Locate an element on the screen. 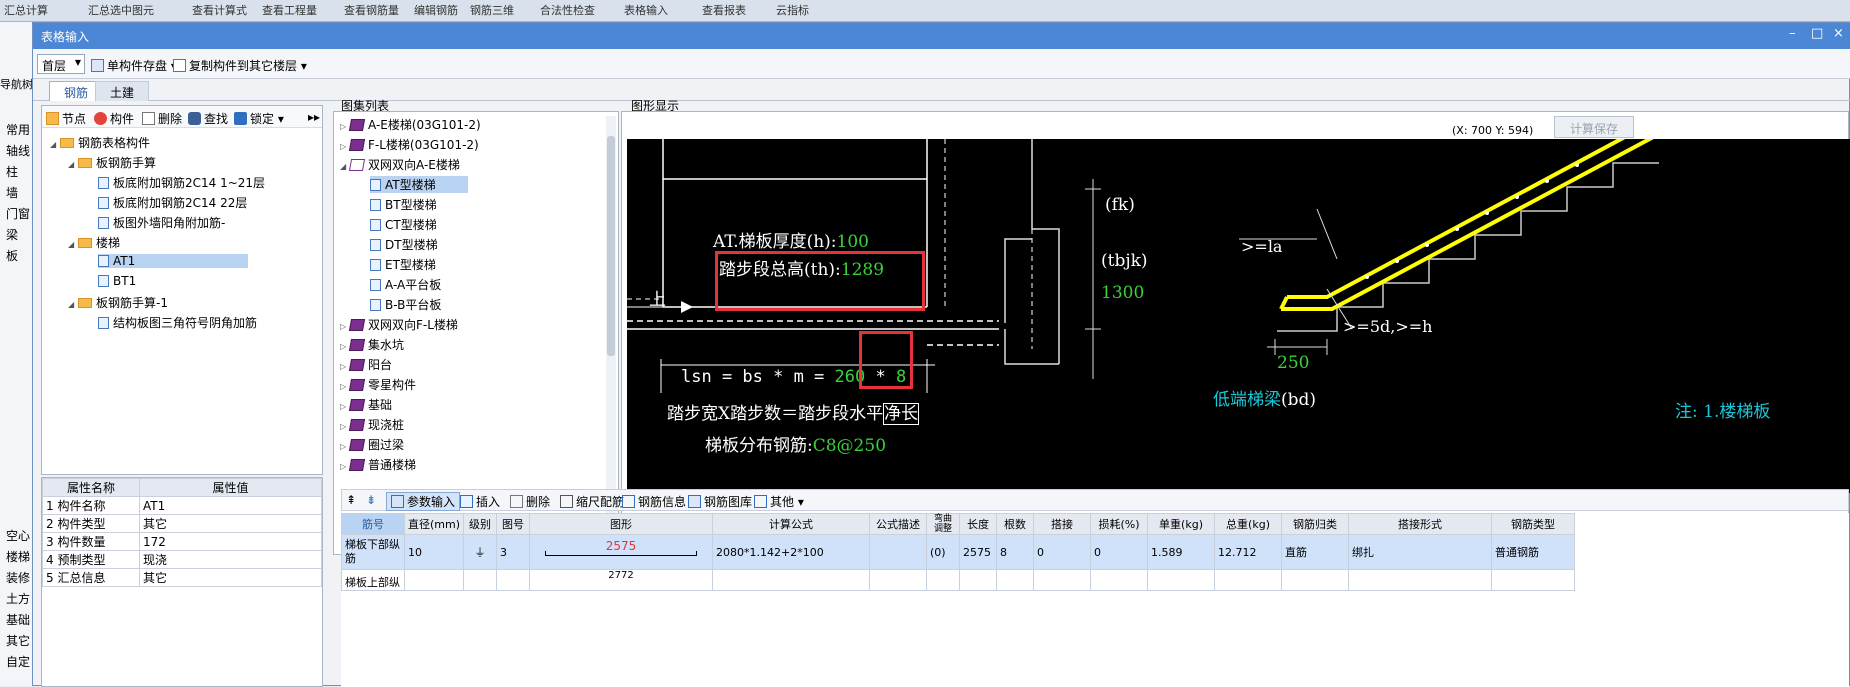 This screenshot has width=1850, height=687. atlas-item: ▷ 零星构件 is located at coordinates (378, 384).